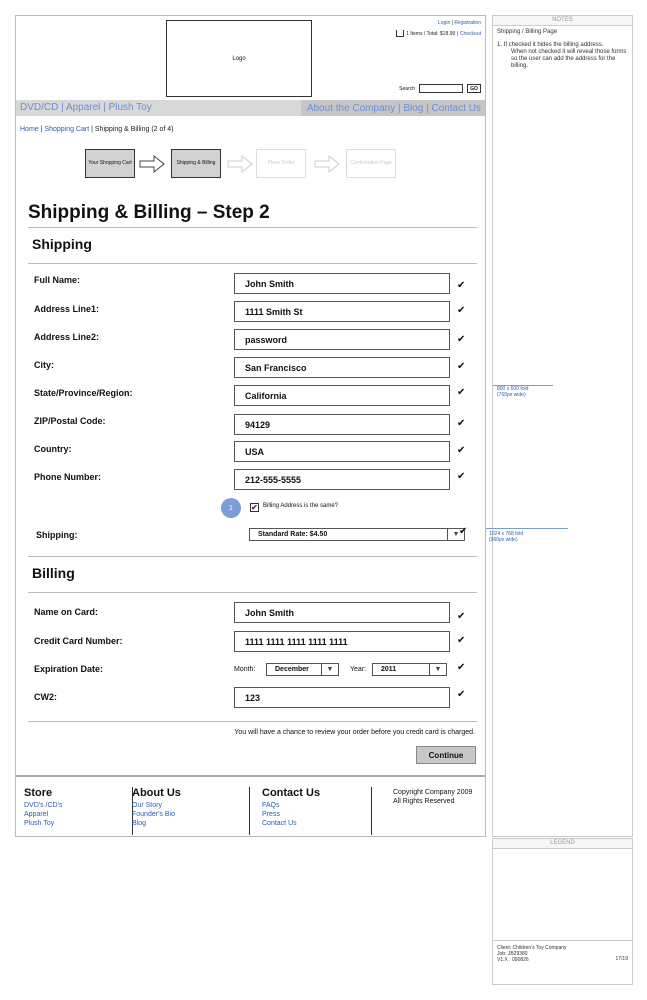 Image resolution: width=647 pixels, height=1000 pixels. I want to click on expiration-label: Expiration Date:, so click(69, 669).